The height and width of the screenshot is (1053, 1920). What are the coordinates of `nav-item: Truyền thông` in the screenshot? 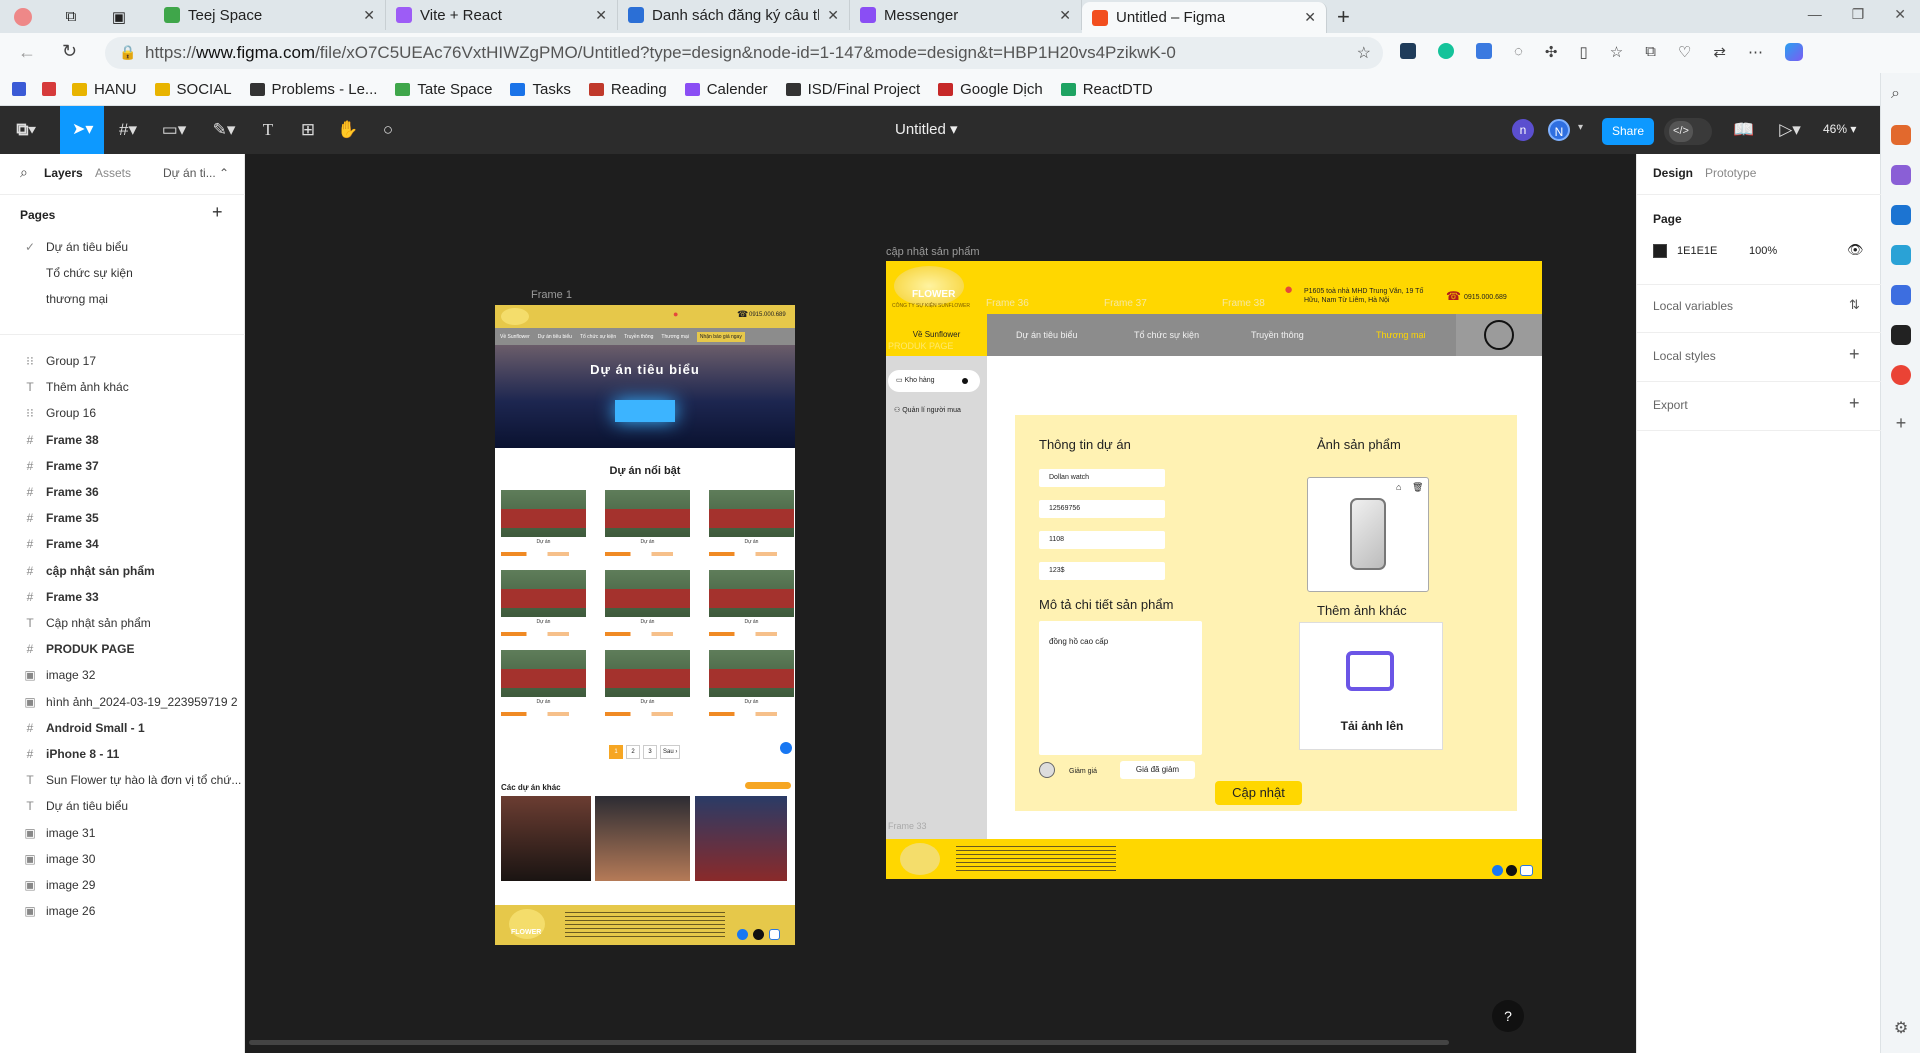 It's located at (1277, 335).